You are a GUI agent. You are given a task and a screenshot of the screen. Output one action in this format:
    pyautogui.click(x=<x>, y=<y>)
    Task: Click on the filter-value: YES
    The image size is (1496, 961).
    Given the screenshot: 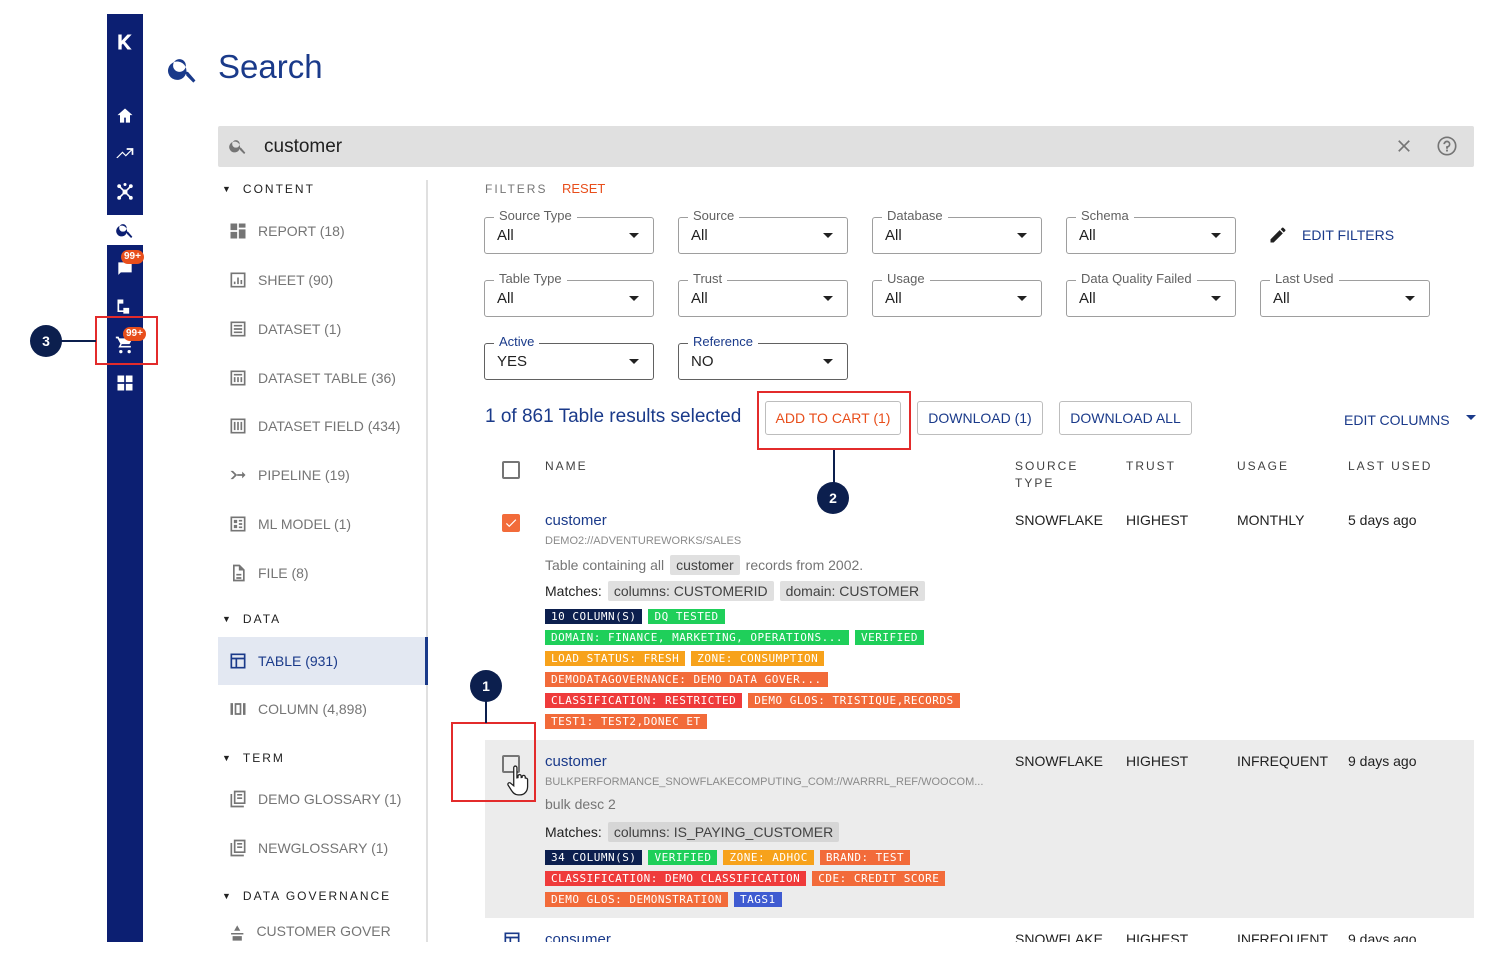 What is the action you would take?
    pyautogui.click(x=512, y=361)
    